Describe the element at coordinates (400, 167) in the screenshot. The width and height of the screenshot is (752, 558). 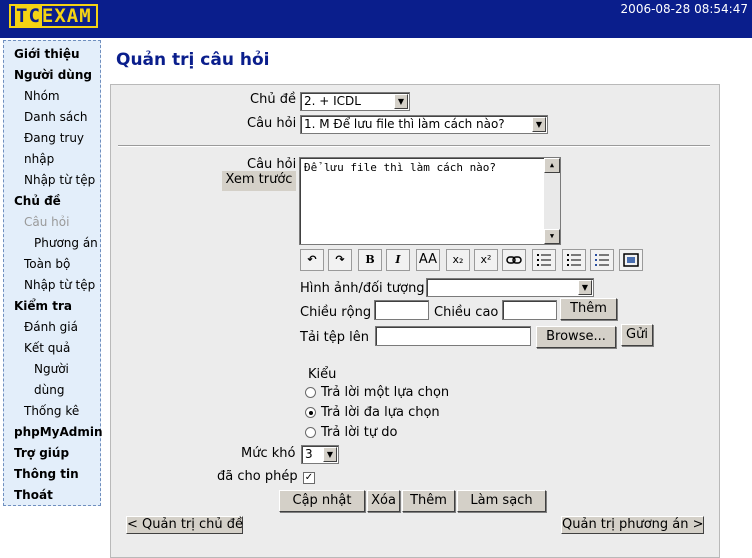
I see `question-text: Để lưu file thì làm cách nào?` at that location.